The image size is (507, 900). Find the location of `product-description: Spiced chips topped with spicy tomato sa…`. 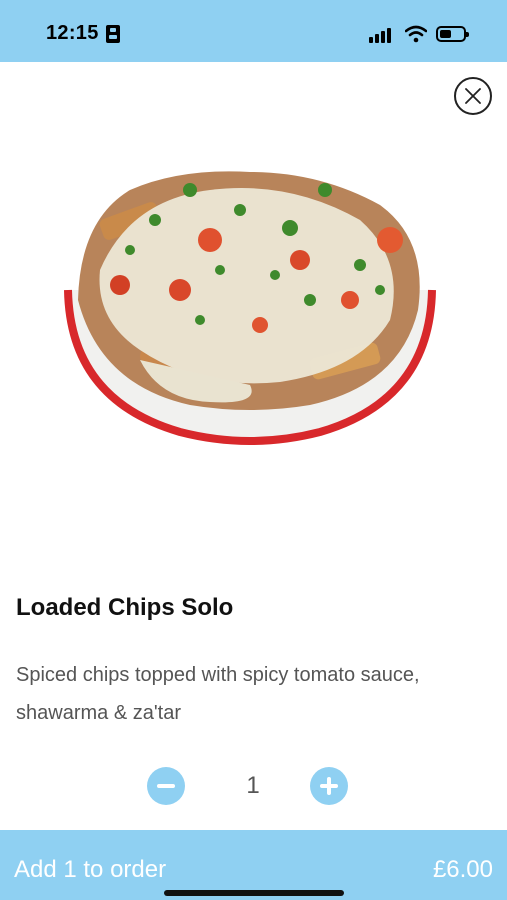

product-description: Spiced chips topped with spicy tomato sa… is located at coordinates (218, 694).